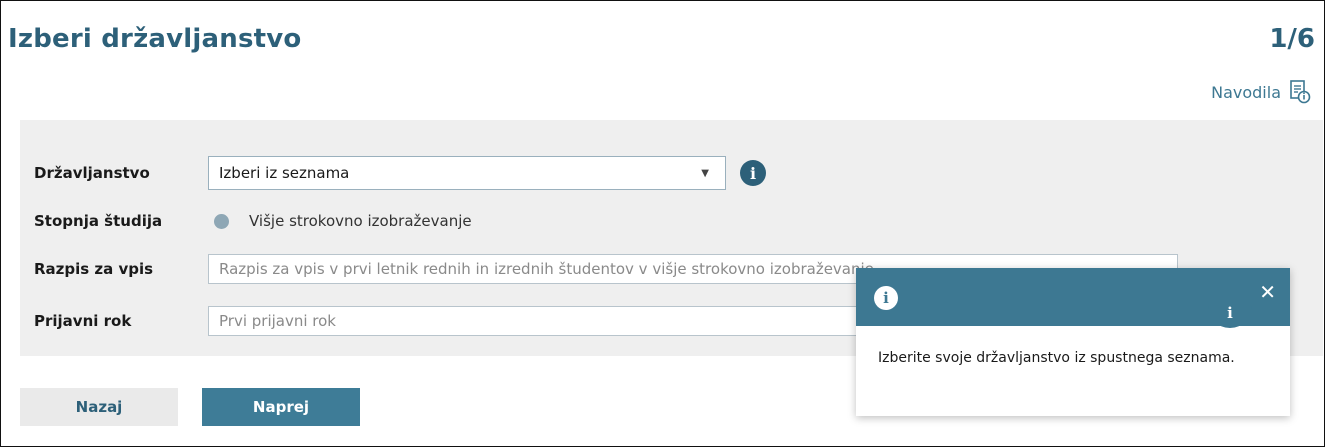 The width and height of the screenshot is (1325, 447). Describe the element at coordinates (886, 298) in the screenshot. I see `tooltip-info-icon: i` at that location.